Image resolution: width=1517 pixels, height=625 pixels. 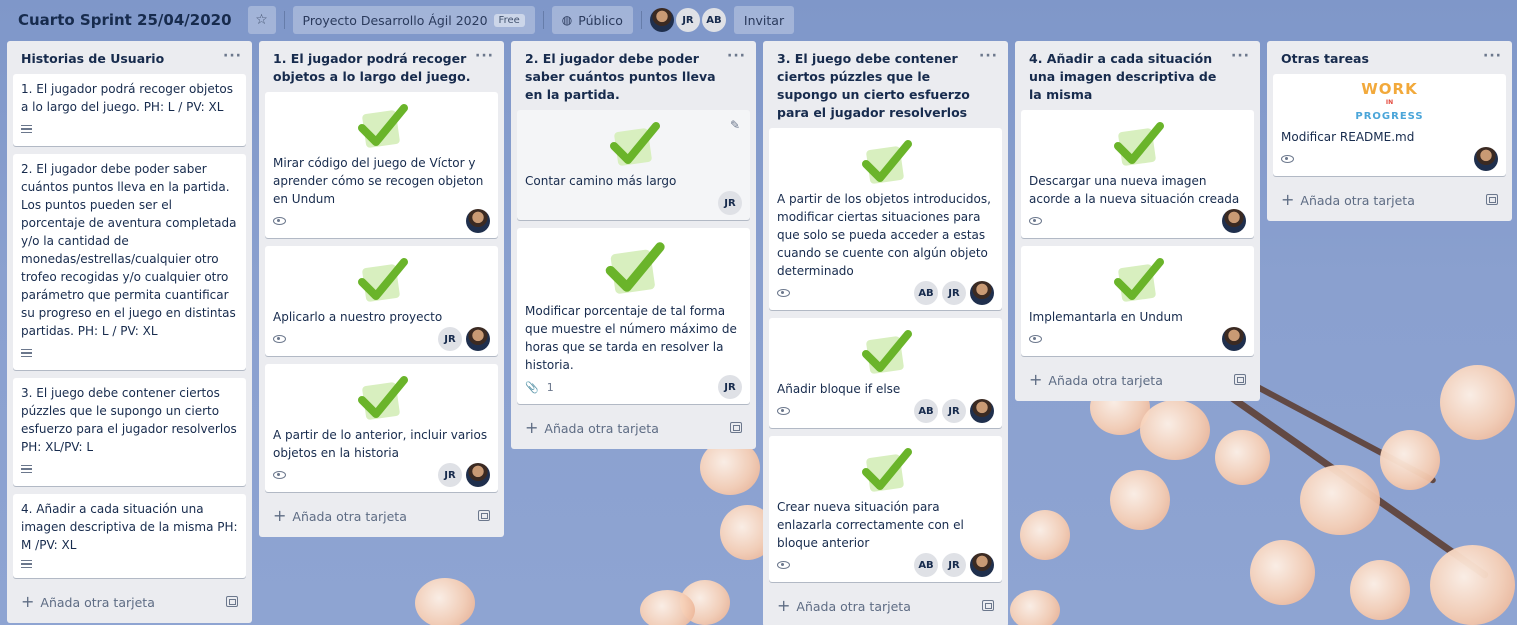 I want to click on card: ✎ Contar camino más largo JR, so click(x=633, y=165).